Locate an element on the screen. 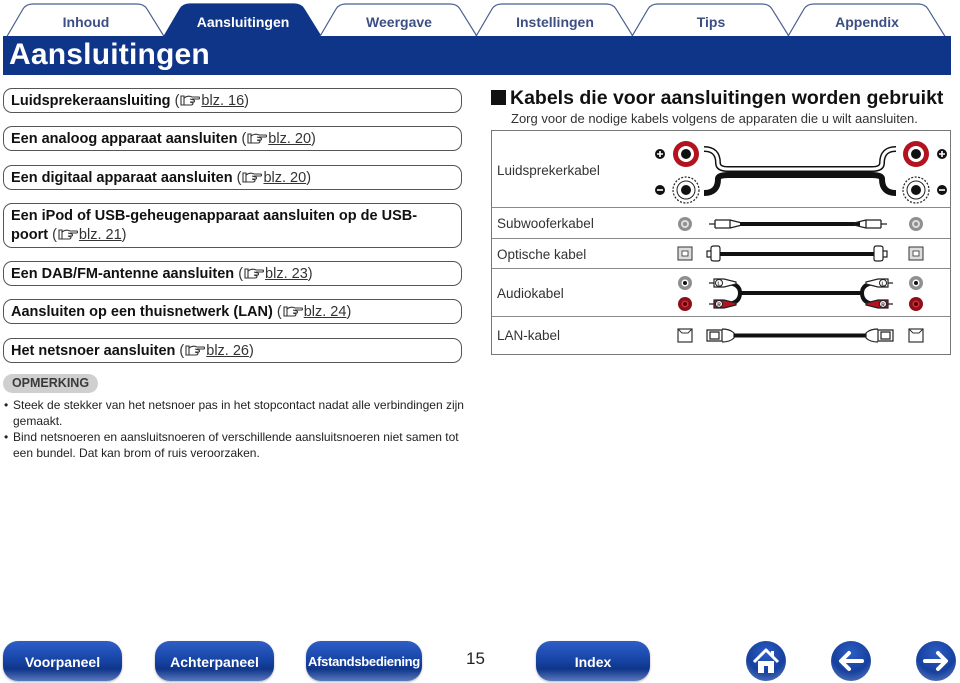 The width and height of the screenshot is (960, 683). tab-label: Appendix is located at coordinates (867, 22).